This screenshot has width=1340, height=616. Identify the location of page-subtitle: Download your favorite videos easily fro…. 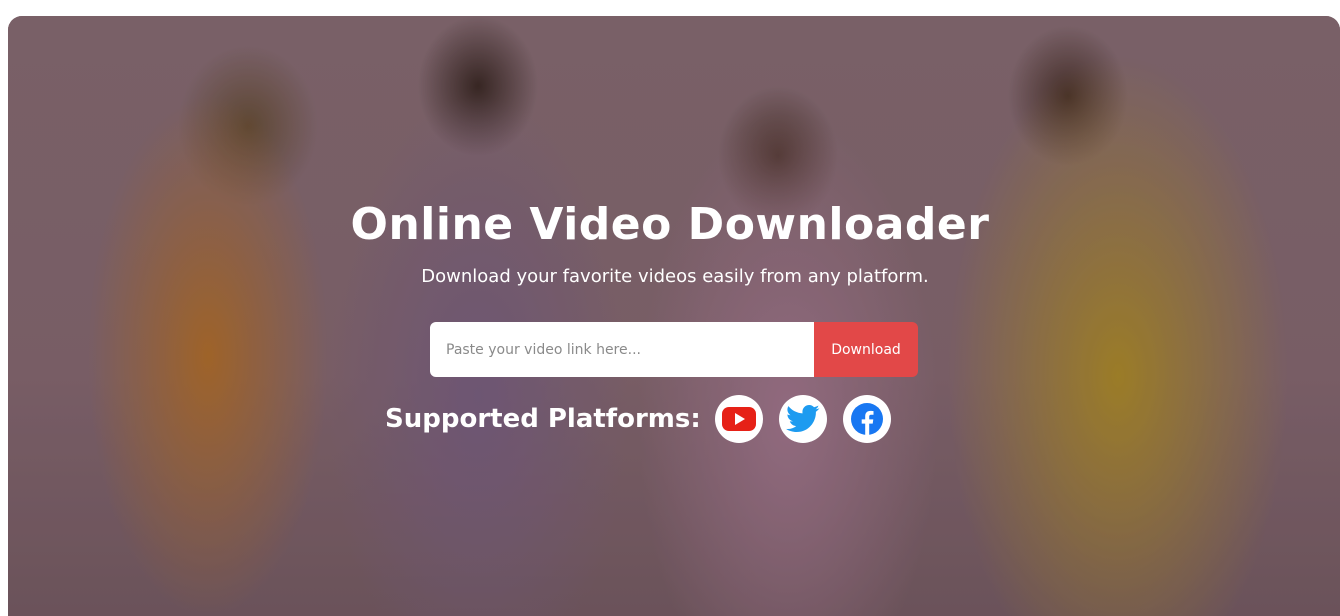
(675, 276).